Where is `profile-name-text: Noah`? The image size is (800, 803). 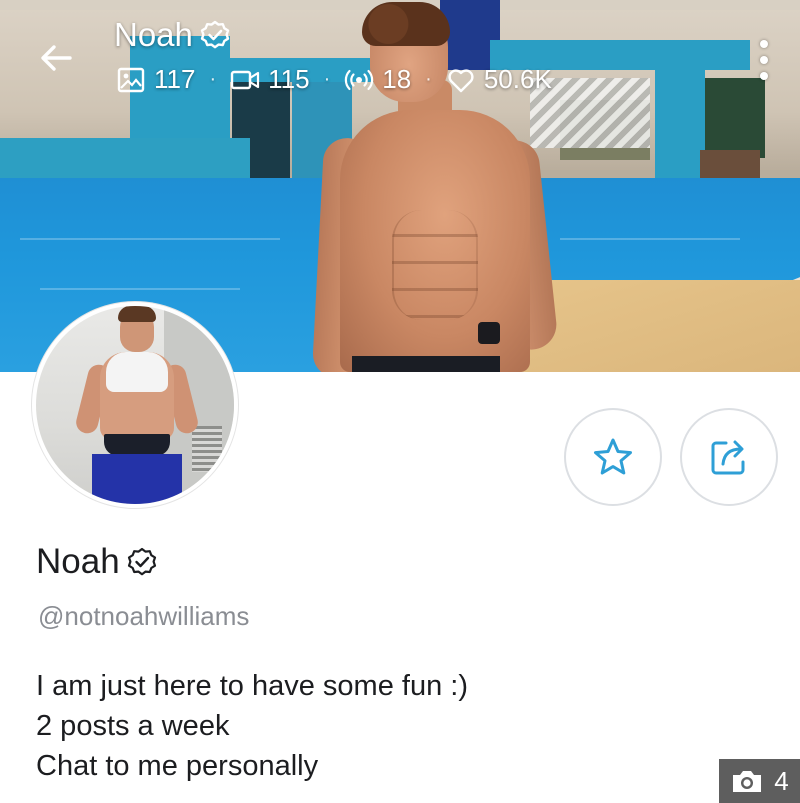
profile-name-text: Noah is located at coordinates (78, 561).